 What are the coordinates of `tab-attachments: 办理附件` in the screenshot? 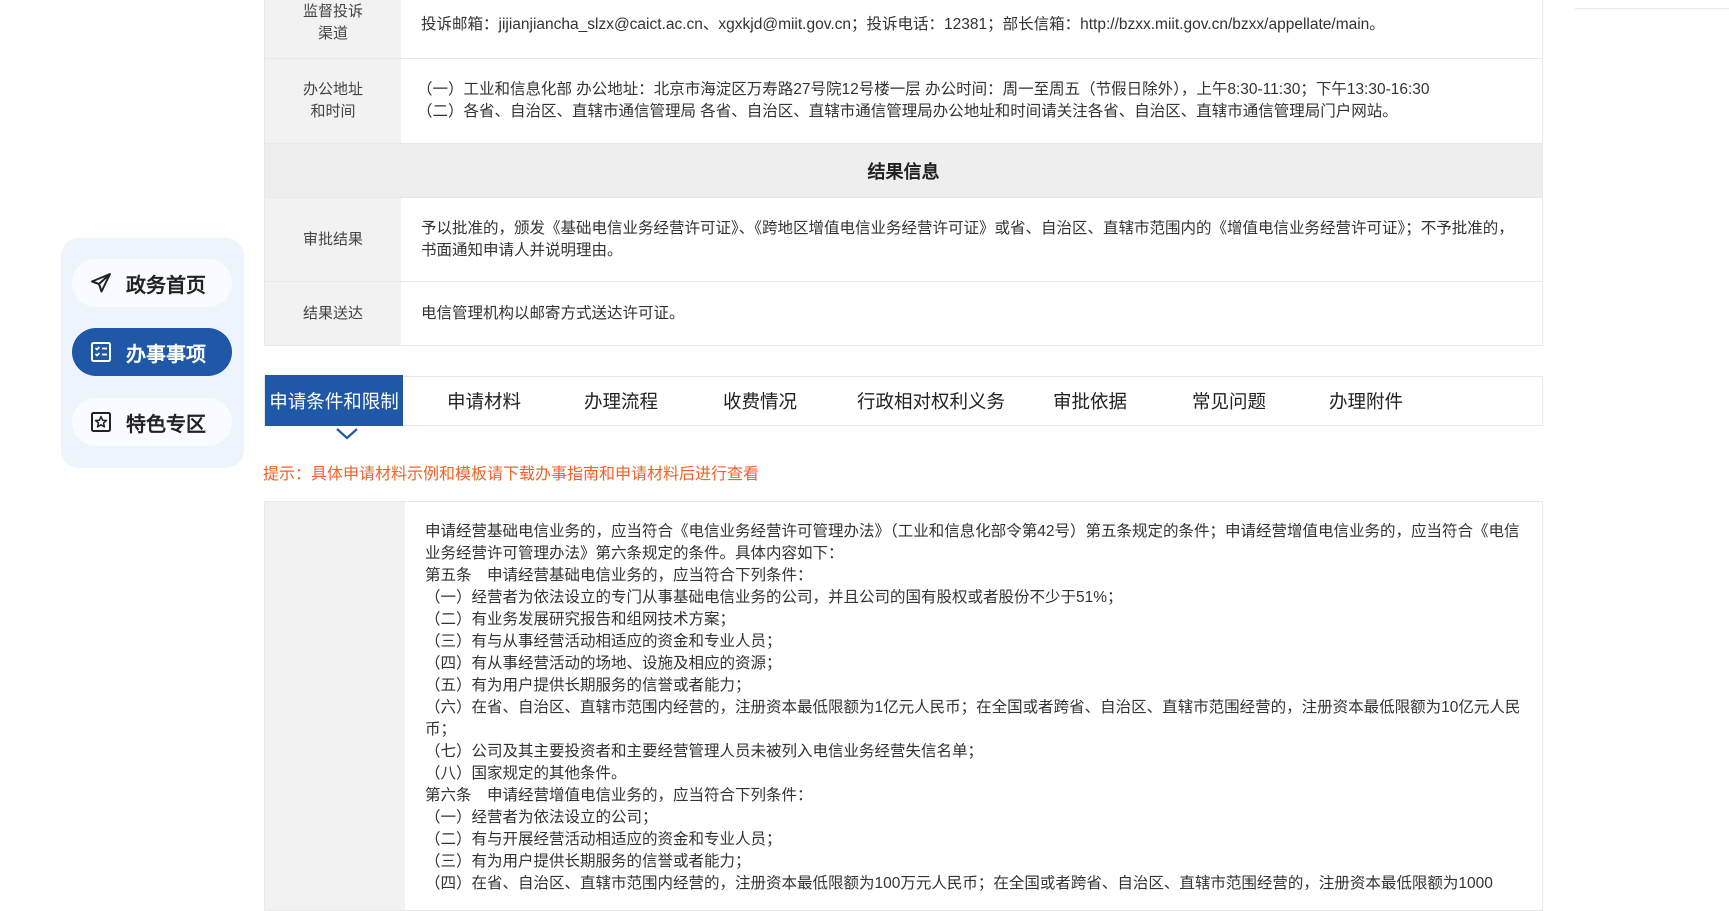 It's located at (1366, 401).